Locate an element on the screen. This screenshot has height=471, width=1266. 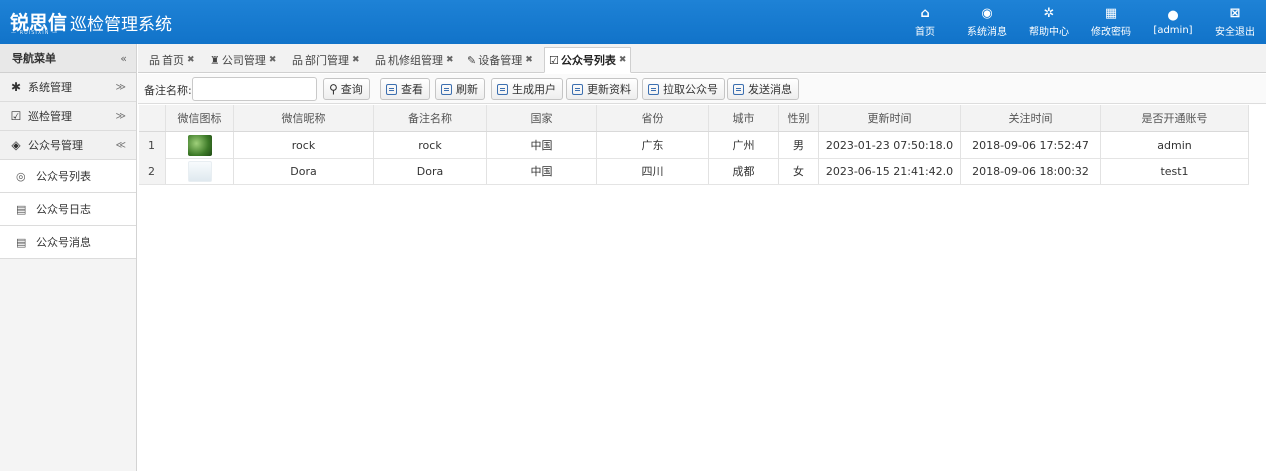
tab-label: 首页 is located at coordinates (173, 60).